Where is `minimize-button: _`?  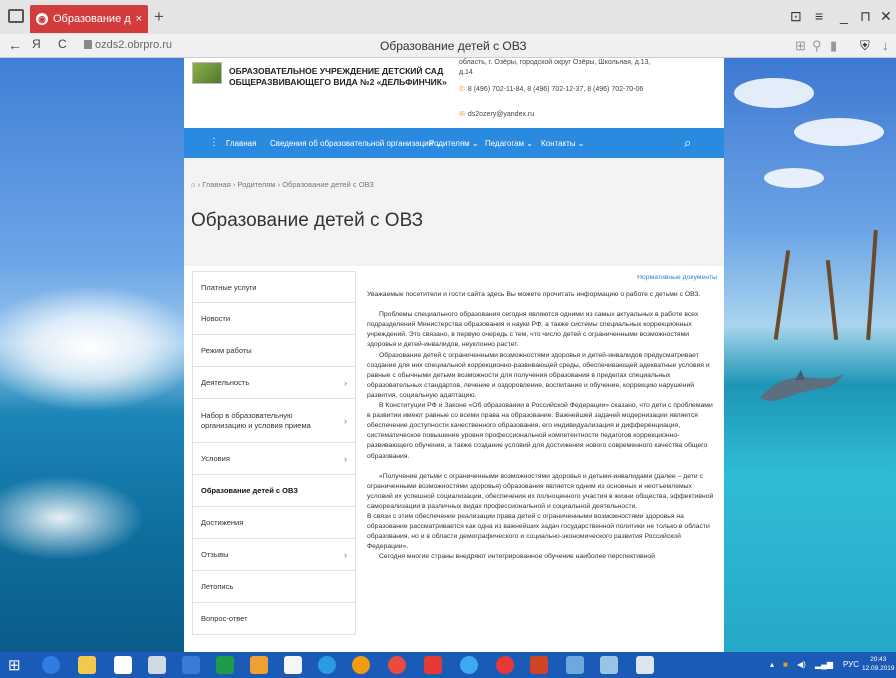 minimize-button: _ is located at coordinates (844, 16).